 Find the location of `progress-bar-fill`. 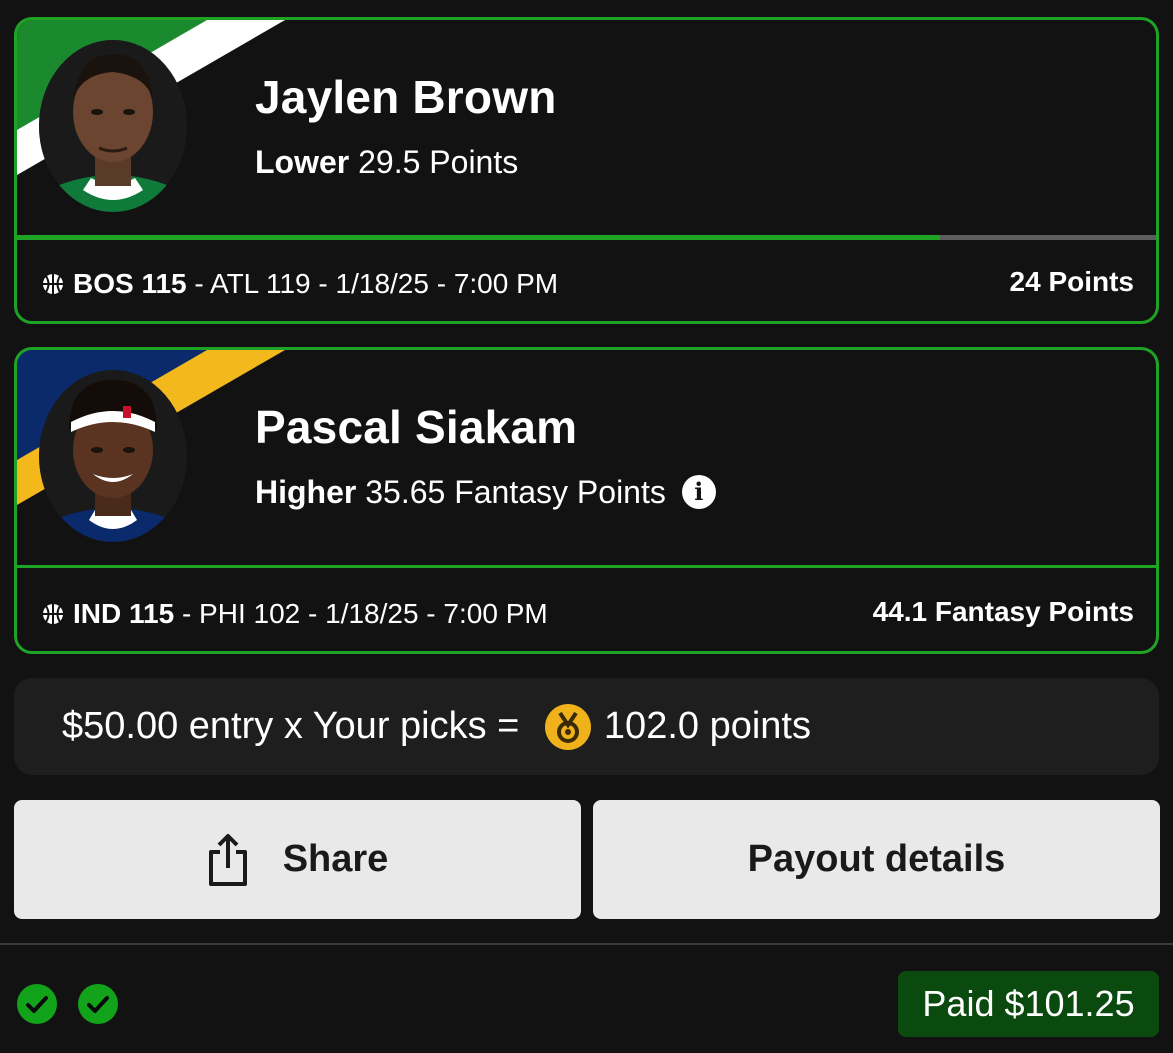

progress-bar-fill is located at coordinates (478, 237).